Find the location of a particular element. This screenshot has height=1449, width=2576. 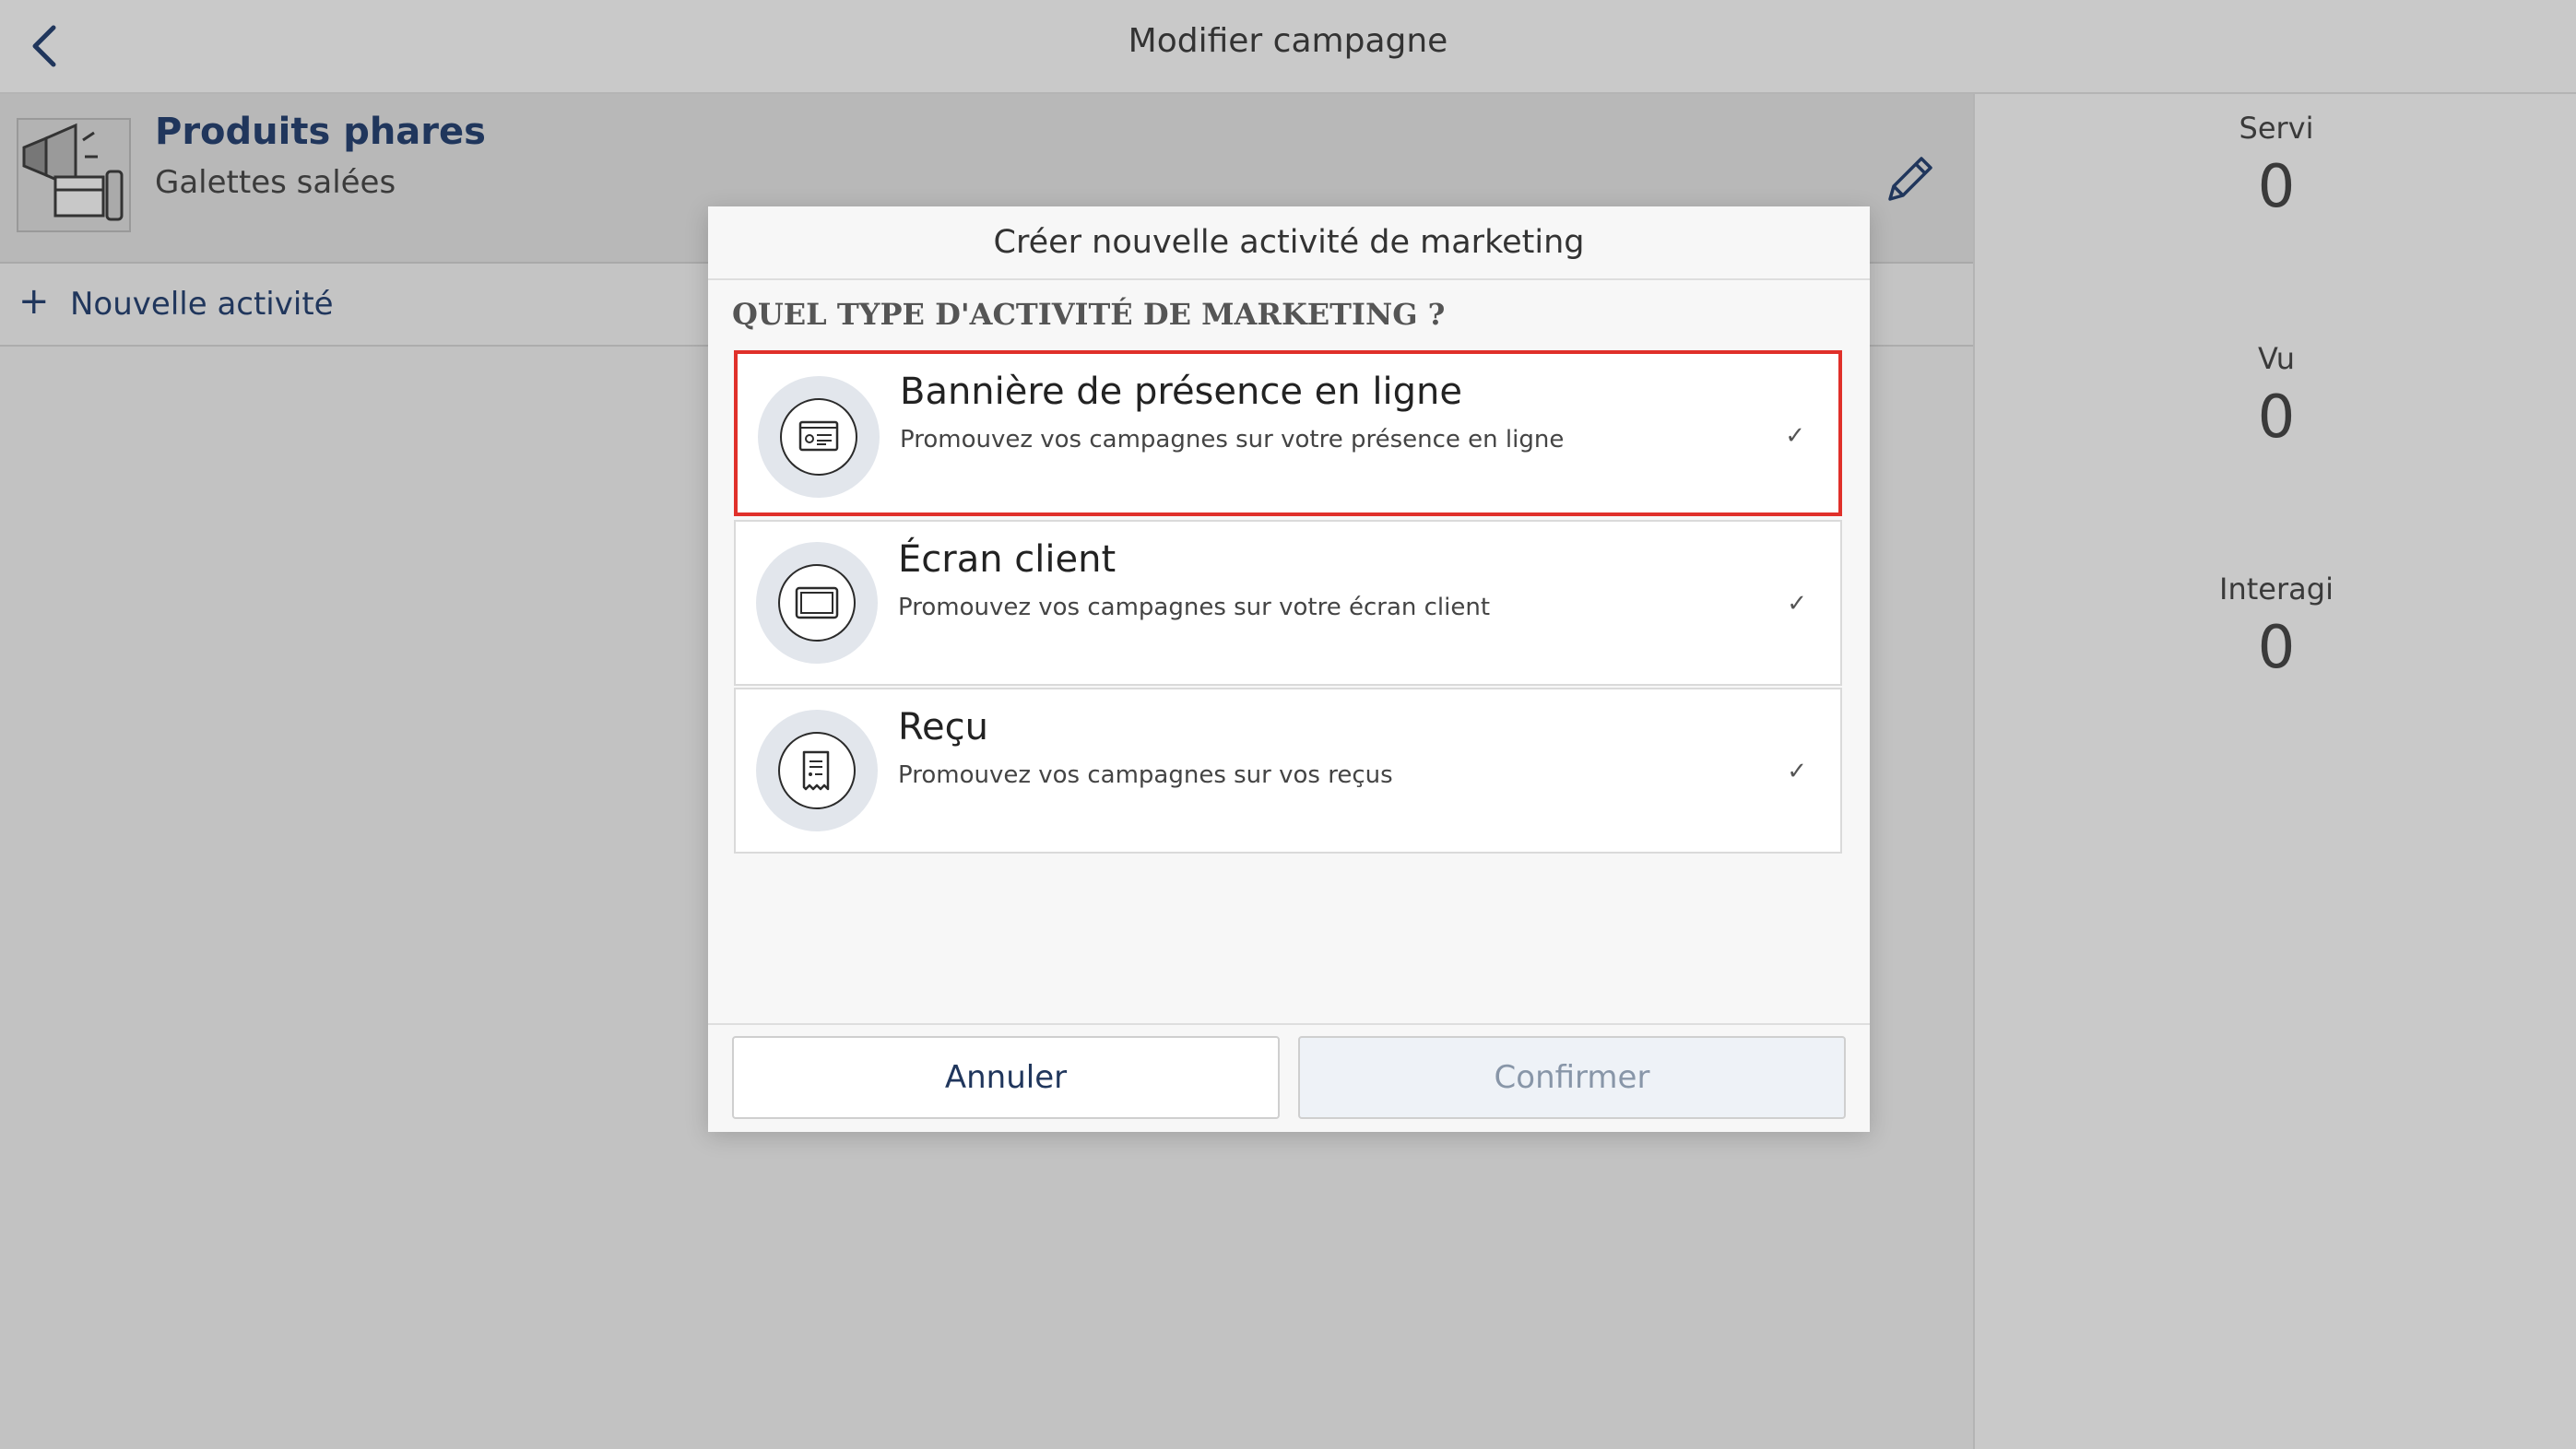

stat-served: Servi 0 is located at coordinates (2275, 166).